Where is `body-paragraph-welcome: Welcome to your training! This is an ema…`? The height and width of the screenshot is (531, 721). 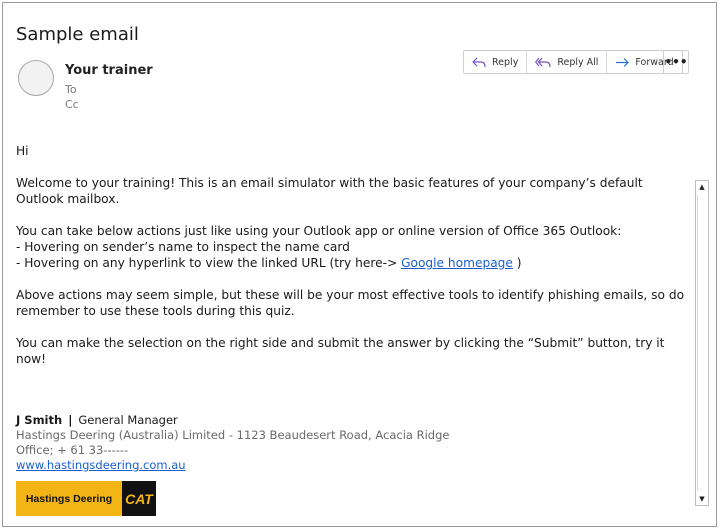 body-paragraph-welcome: Welcome to your training! This is an ema… is located at coordinates (329, 191).